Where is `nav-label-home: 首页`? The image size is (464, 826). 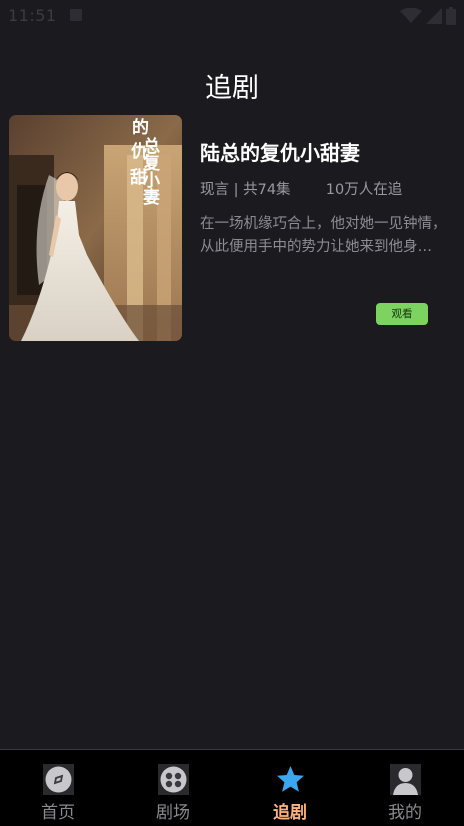 nav-label-home: 首页 is located at coordinates (58, 813).